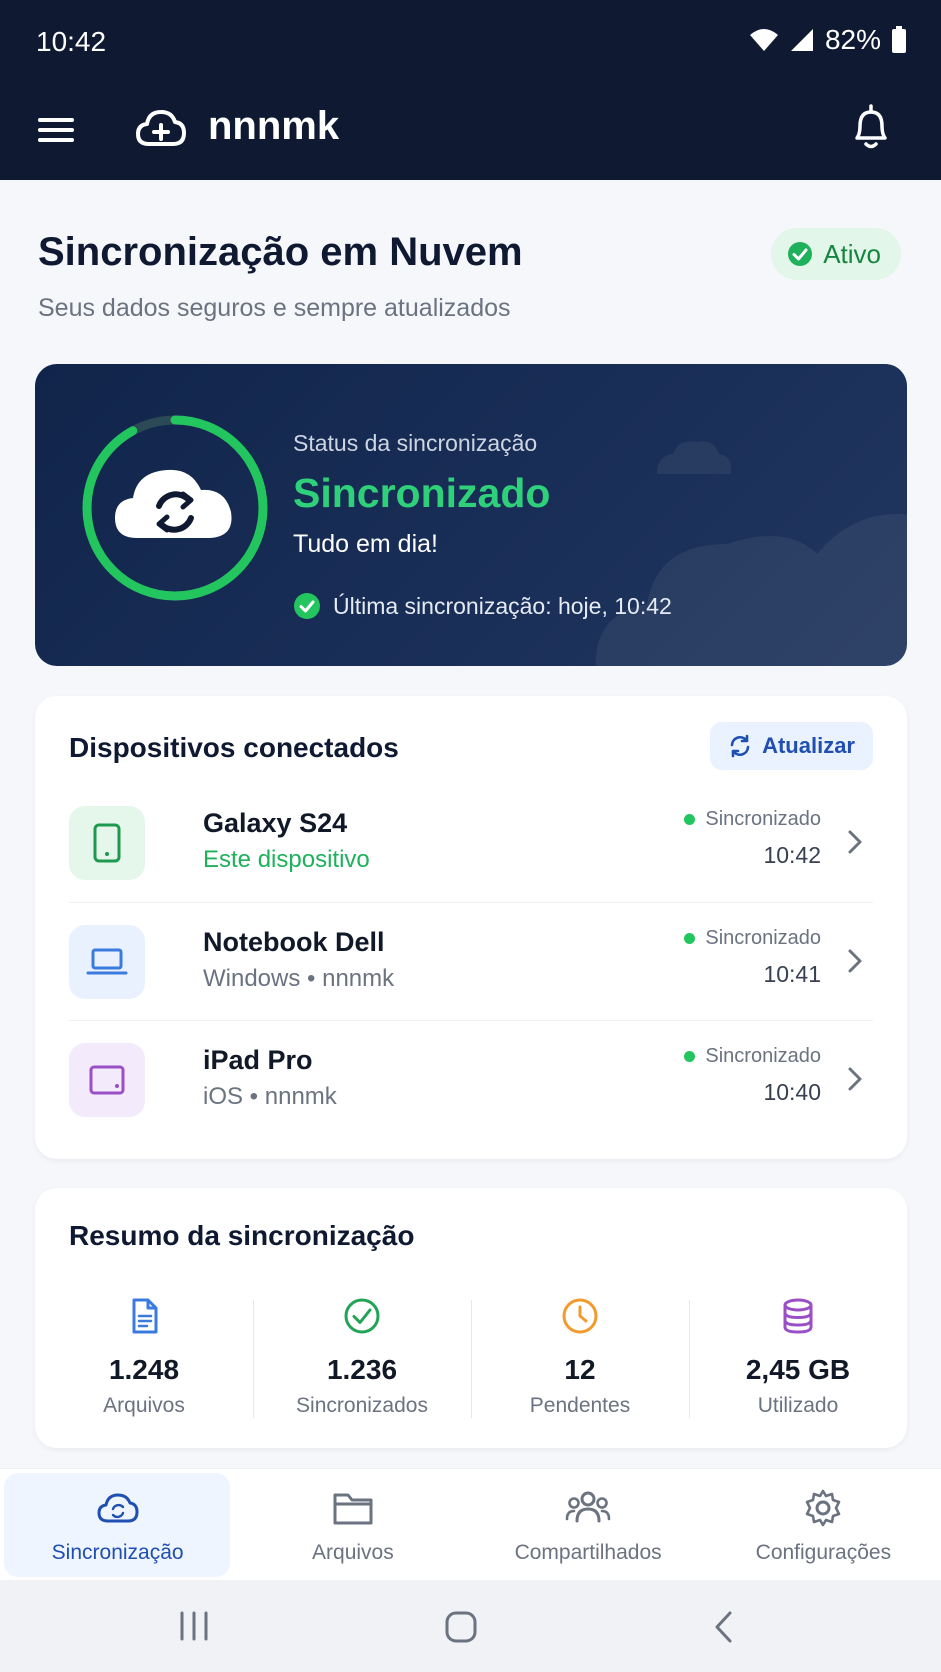  I want to click on wifi-icon, so click(763, 40).